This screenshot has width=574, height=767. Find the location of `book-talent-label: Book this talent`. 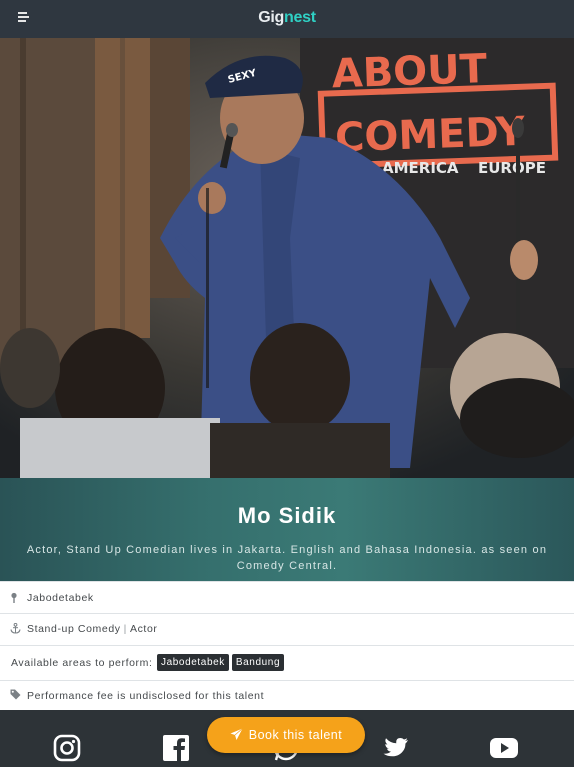

book-talent-label: Book this talent is located at coordinates (295, 735).